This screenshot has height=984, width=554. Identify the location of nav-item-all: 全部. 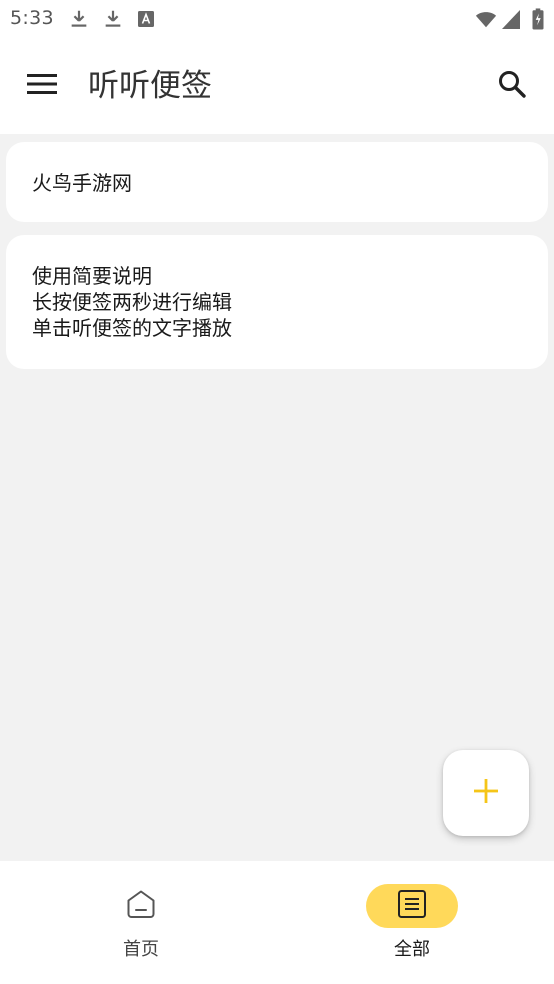
(412, 928).